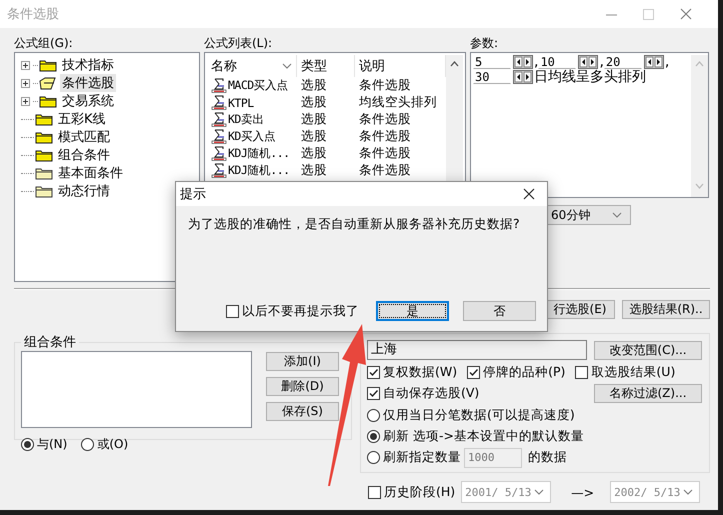 The image size is (723, 515). What do you see at coordinates (580, 309) in the screenshot?
I see `action-button: 行选股(E)` at bounding box center [580, 309].